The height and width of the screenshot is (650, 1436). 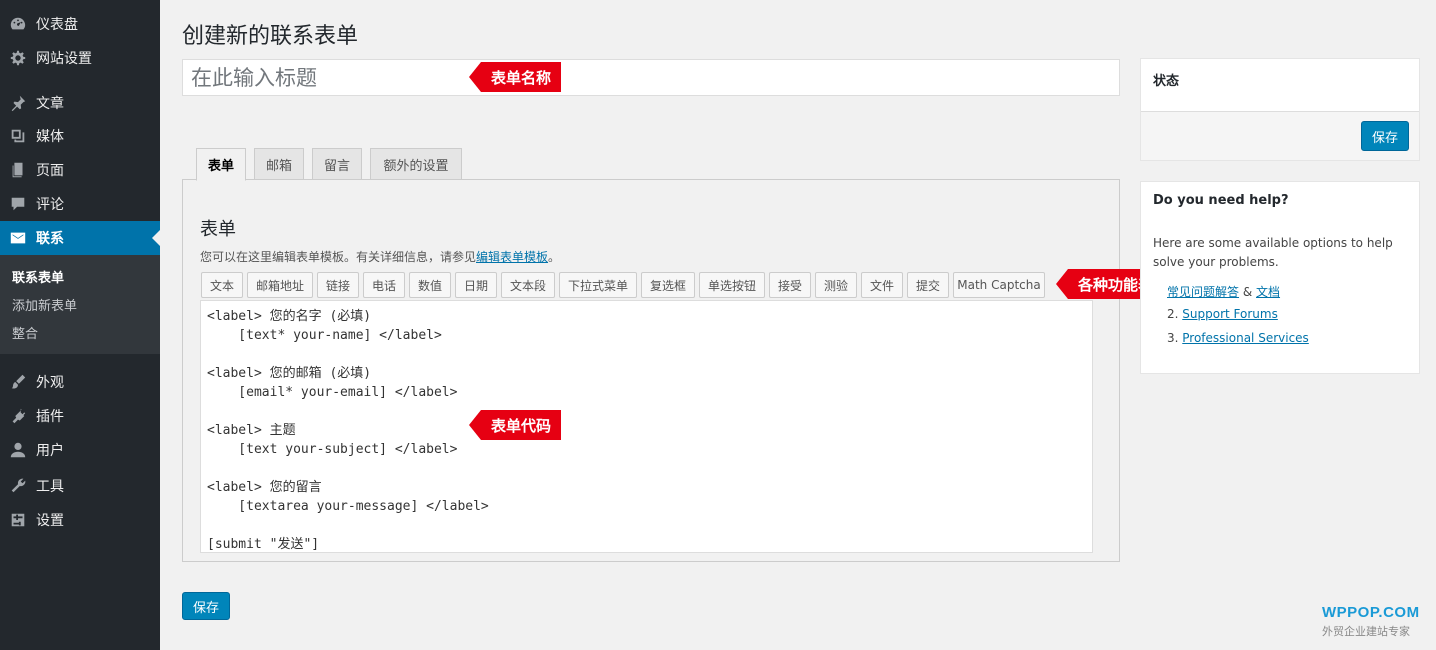 I want to click on settings-icon, so click(x=18, y=520).